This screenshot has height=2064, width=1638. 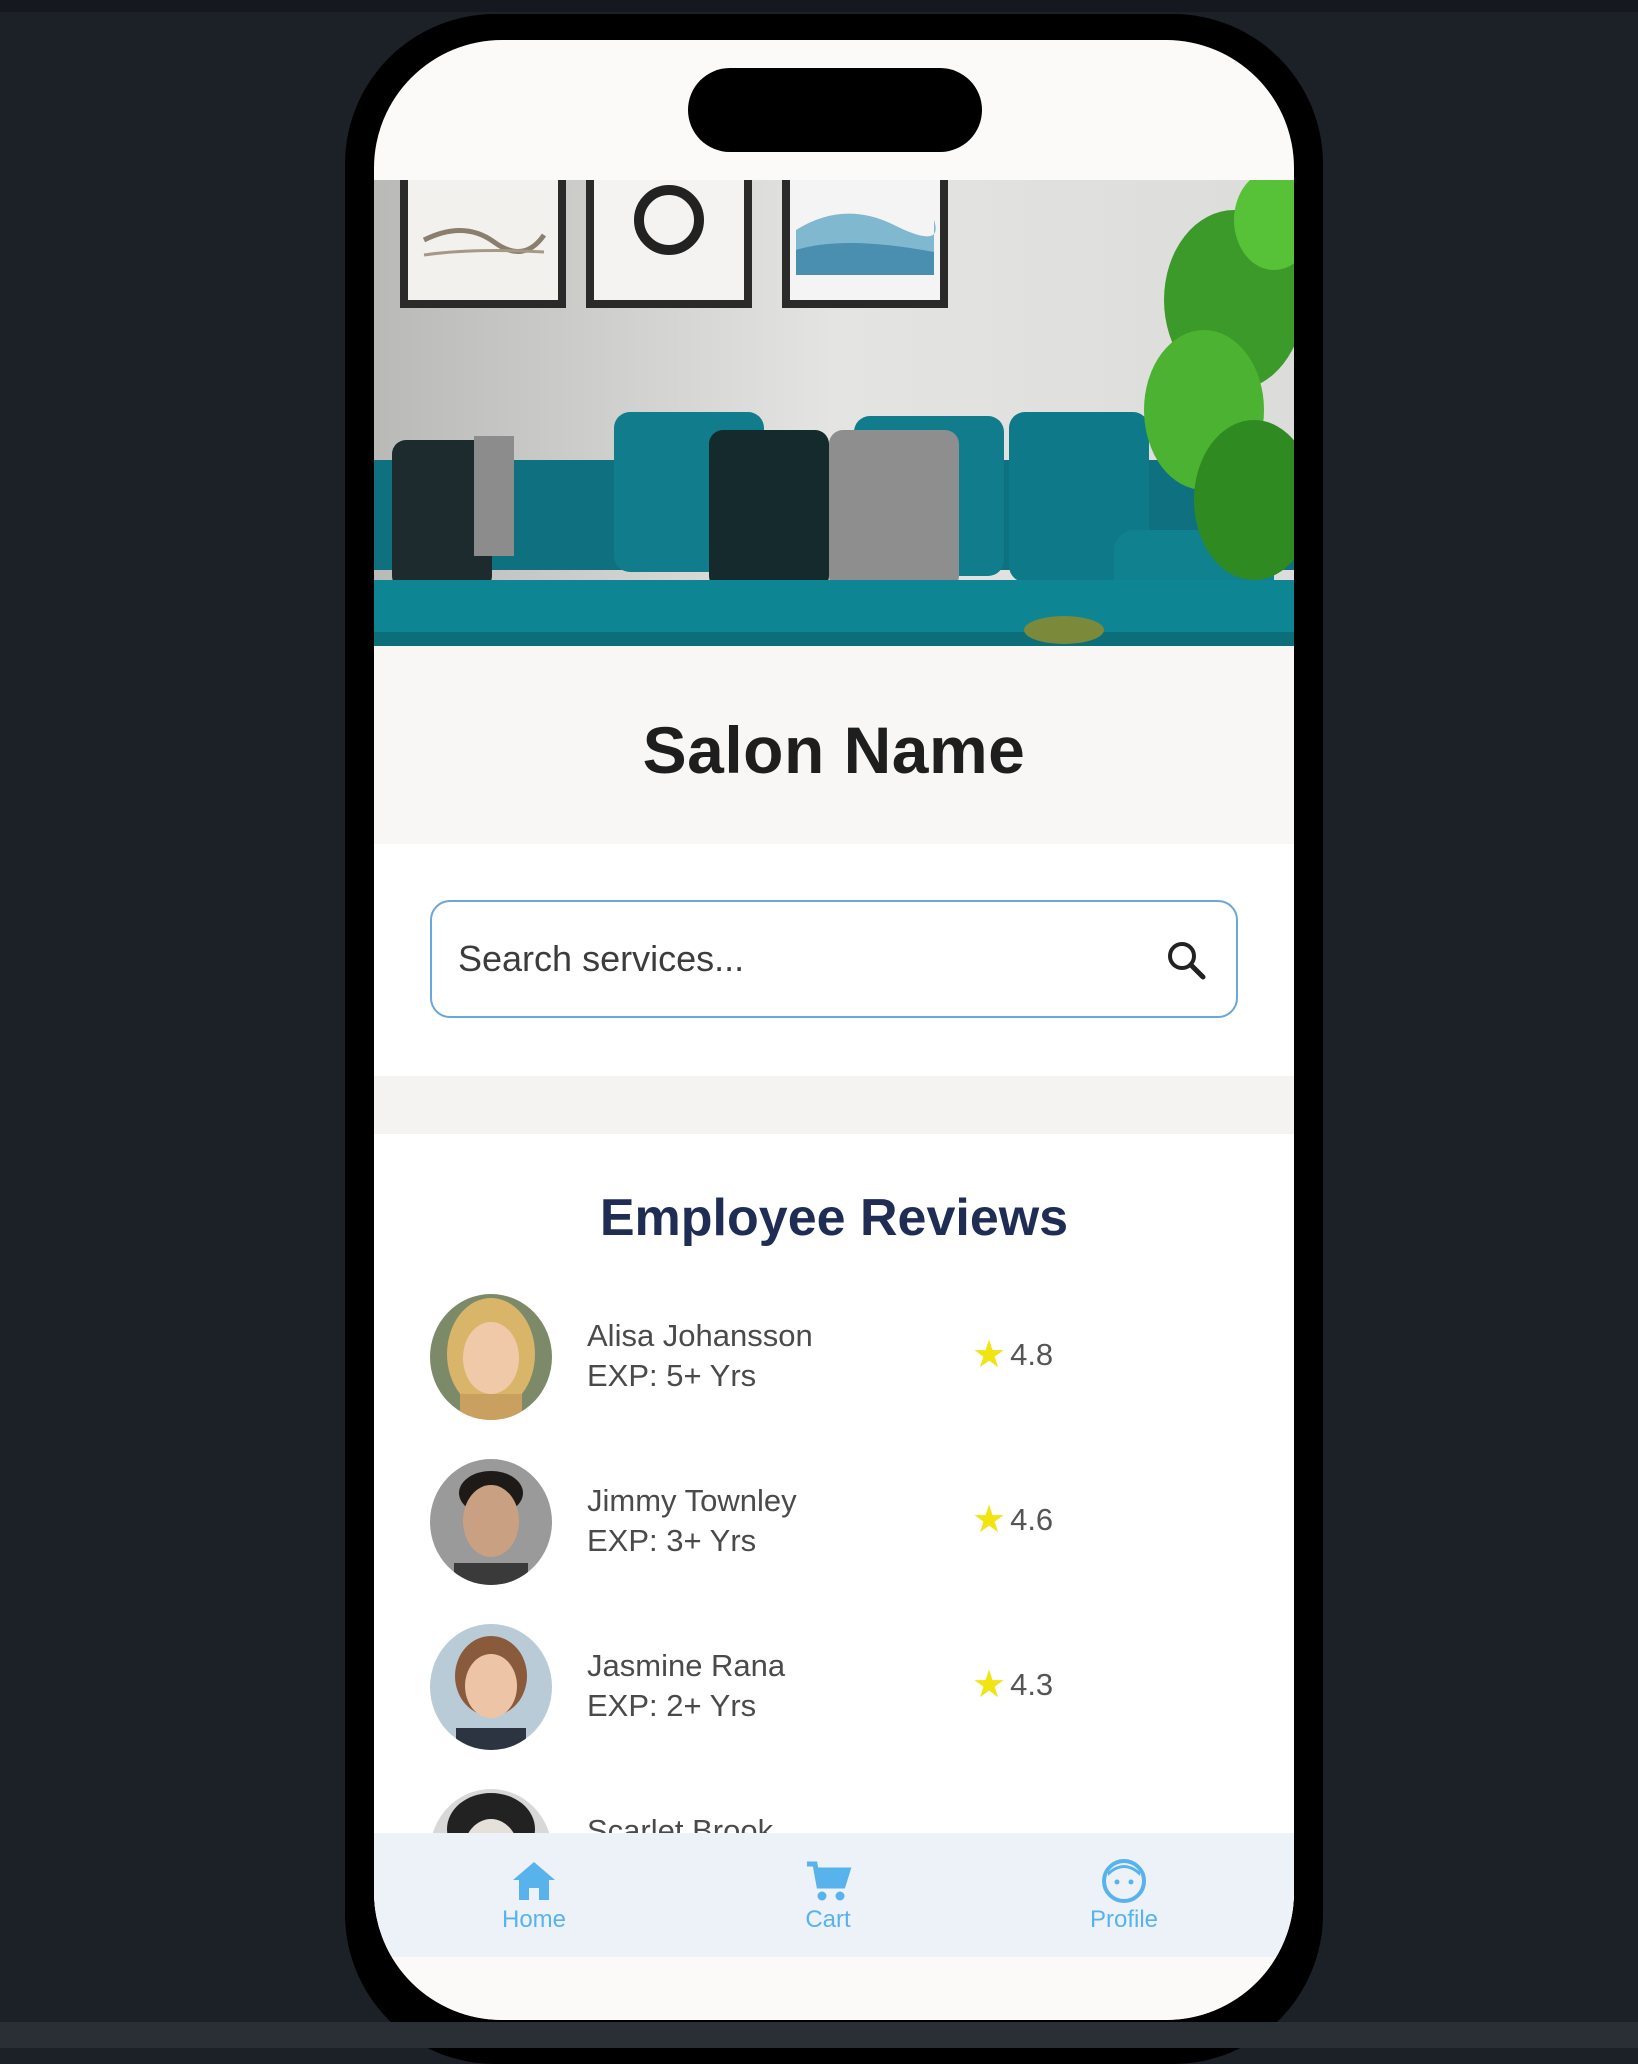 What do you see at coordinates (692, 1500) in the screenshot?
I see `employee-name: Jimmy Townley` at bounding box center [692, 1500].